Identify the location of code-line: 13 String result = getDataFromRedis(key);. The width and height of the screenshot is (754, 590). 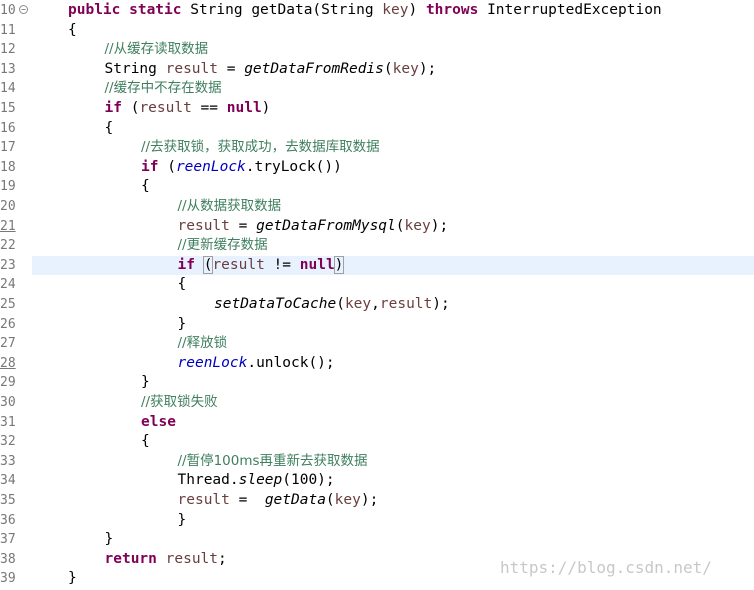
(377, 70).